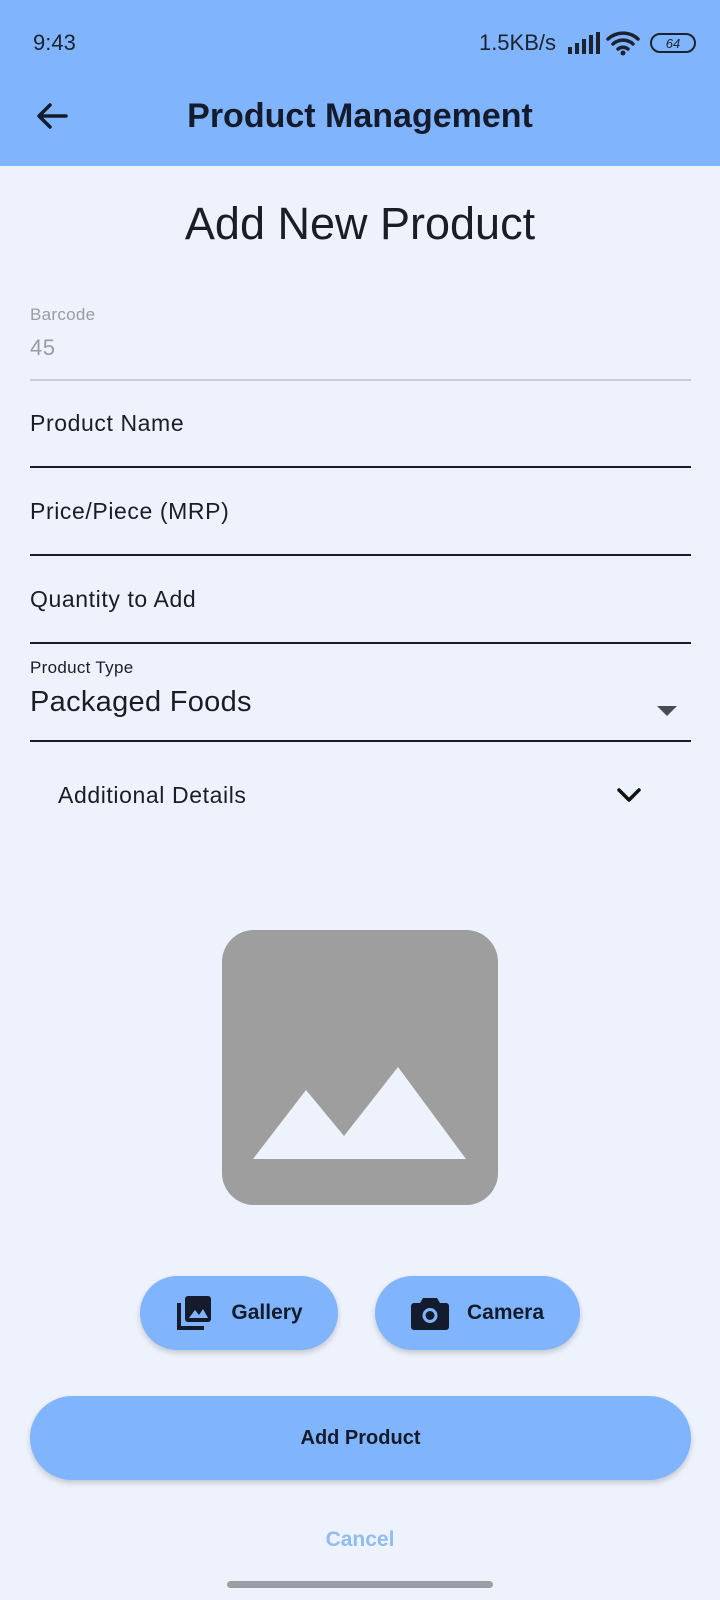 The width and height of the screenshot is (720, 1600). Describe the element at coordinates (673, 43) in the screenshot. I see `battery-icon: 64` at that location.